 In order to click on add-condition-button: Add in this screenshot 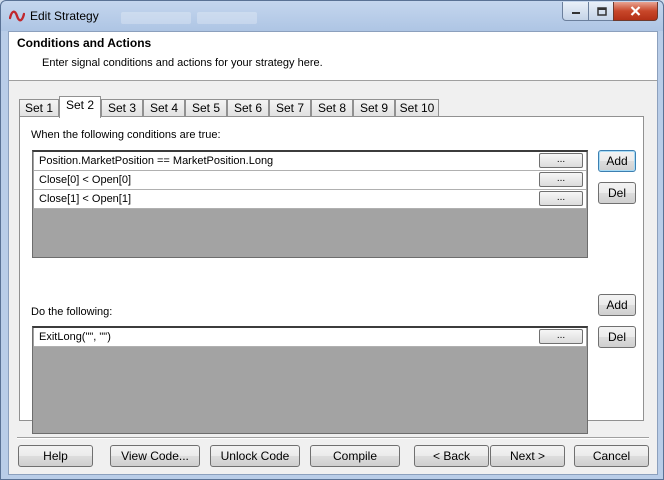, I will do `click(617, 161)`.